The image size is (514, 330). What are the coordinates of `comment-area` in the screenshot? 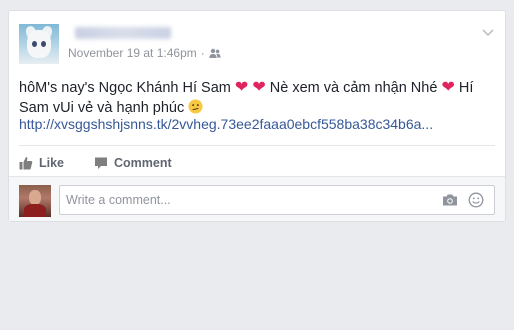 It's located at (257, 198).